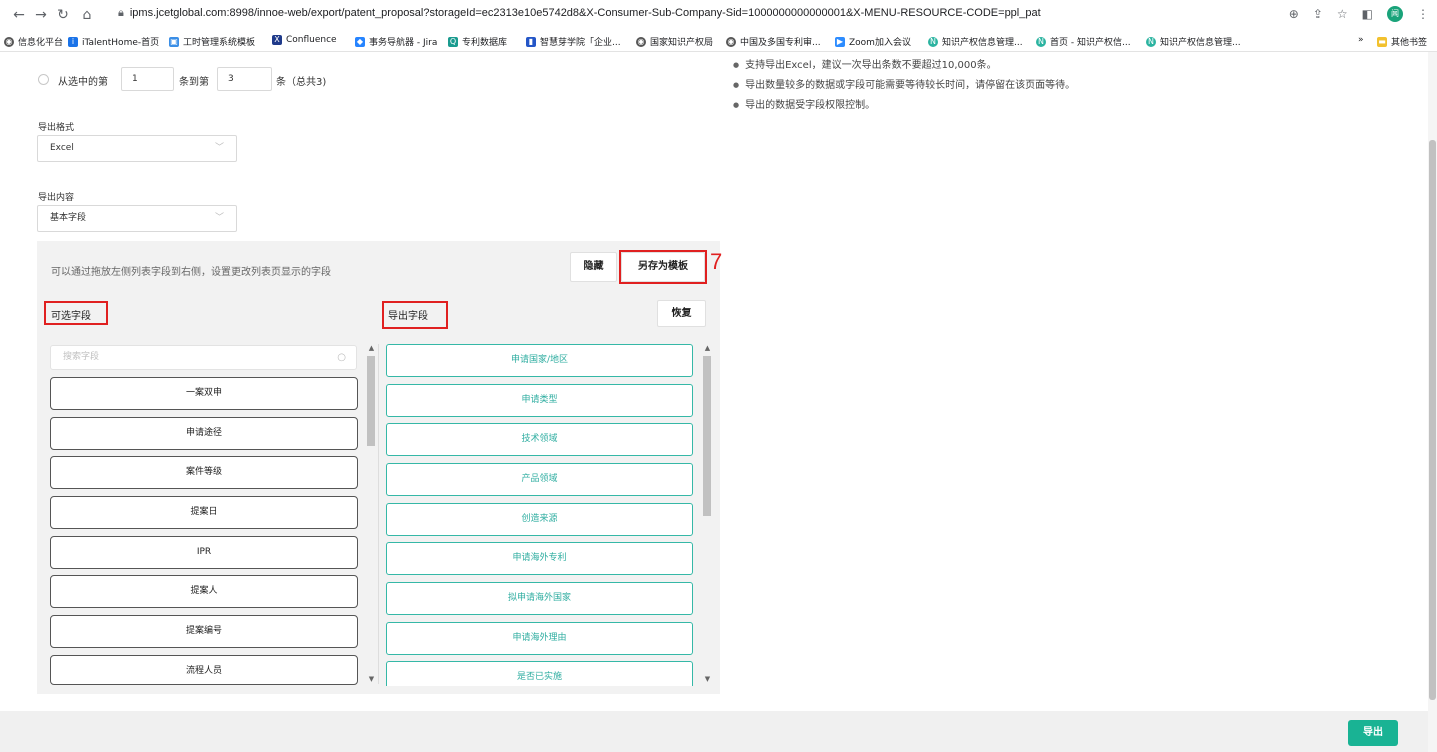  Describe the element at coordinates (204, 631) in the screenshot. I see `available-field-item: 提案编号` at that location.